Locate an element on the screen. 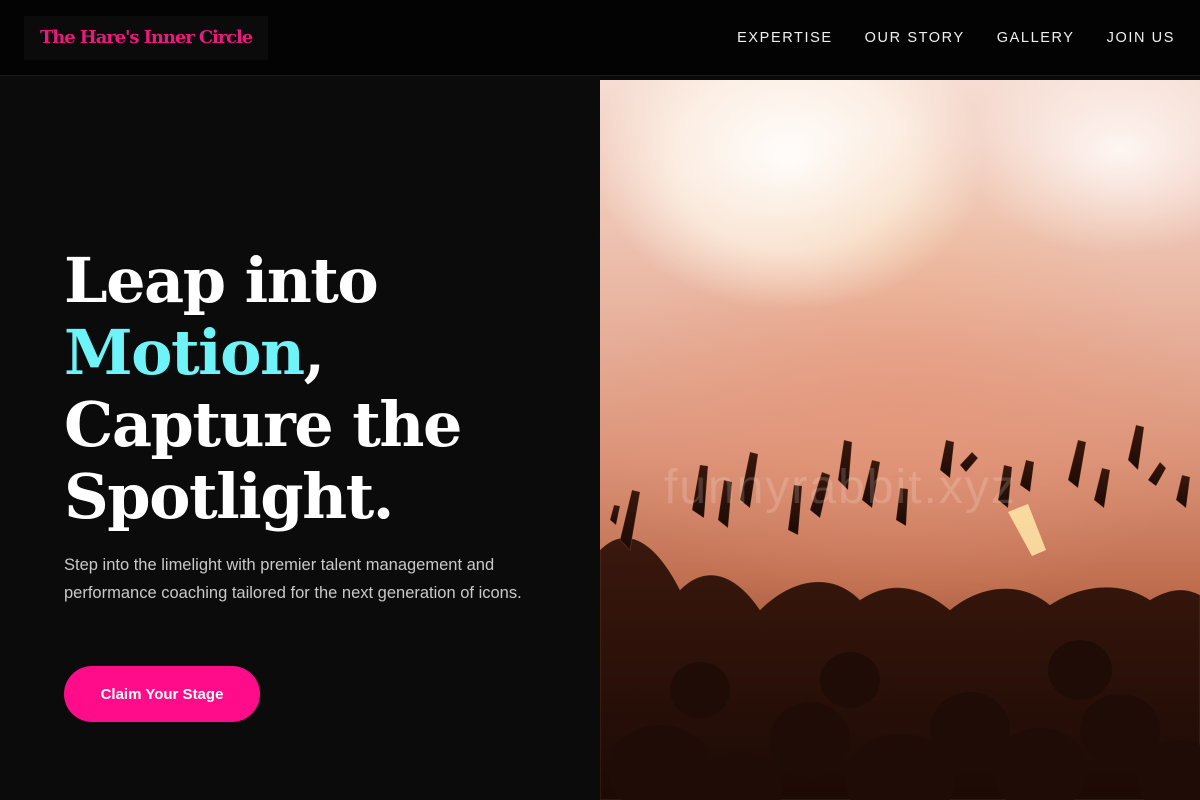 The image size is (1200, 800). headline-accent: Motion is located at coordinates (184, 352).